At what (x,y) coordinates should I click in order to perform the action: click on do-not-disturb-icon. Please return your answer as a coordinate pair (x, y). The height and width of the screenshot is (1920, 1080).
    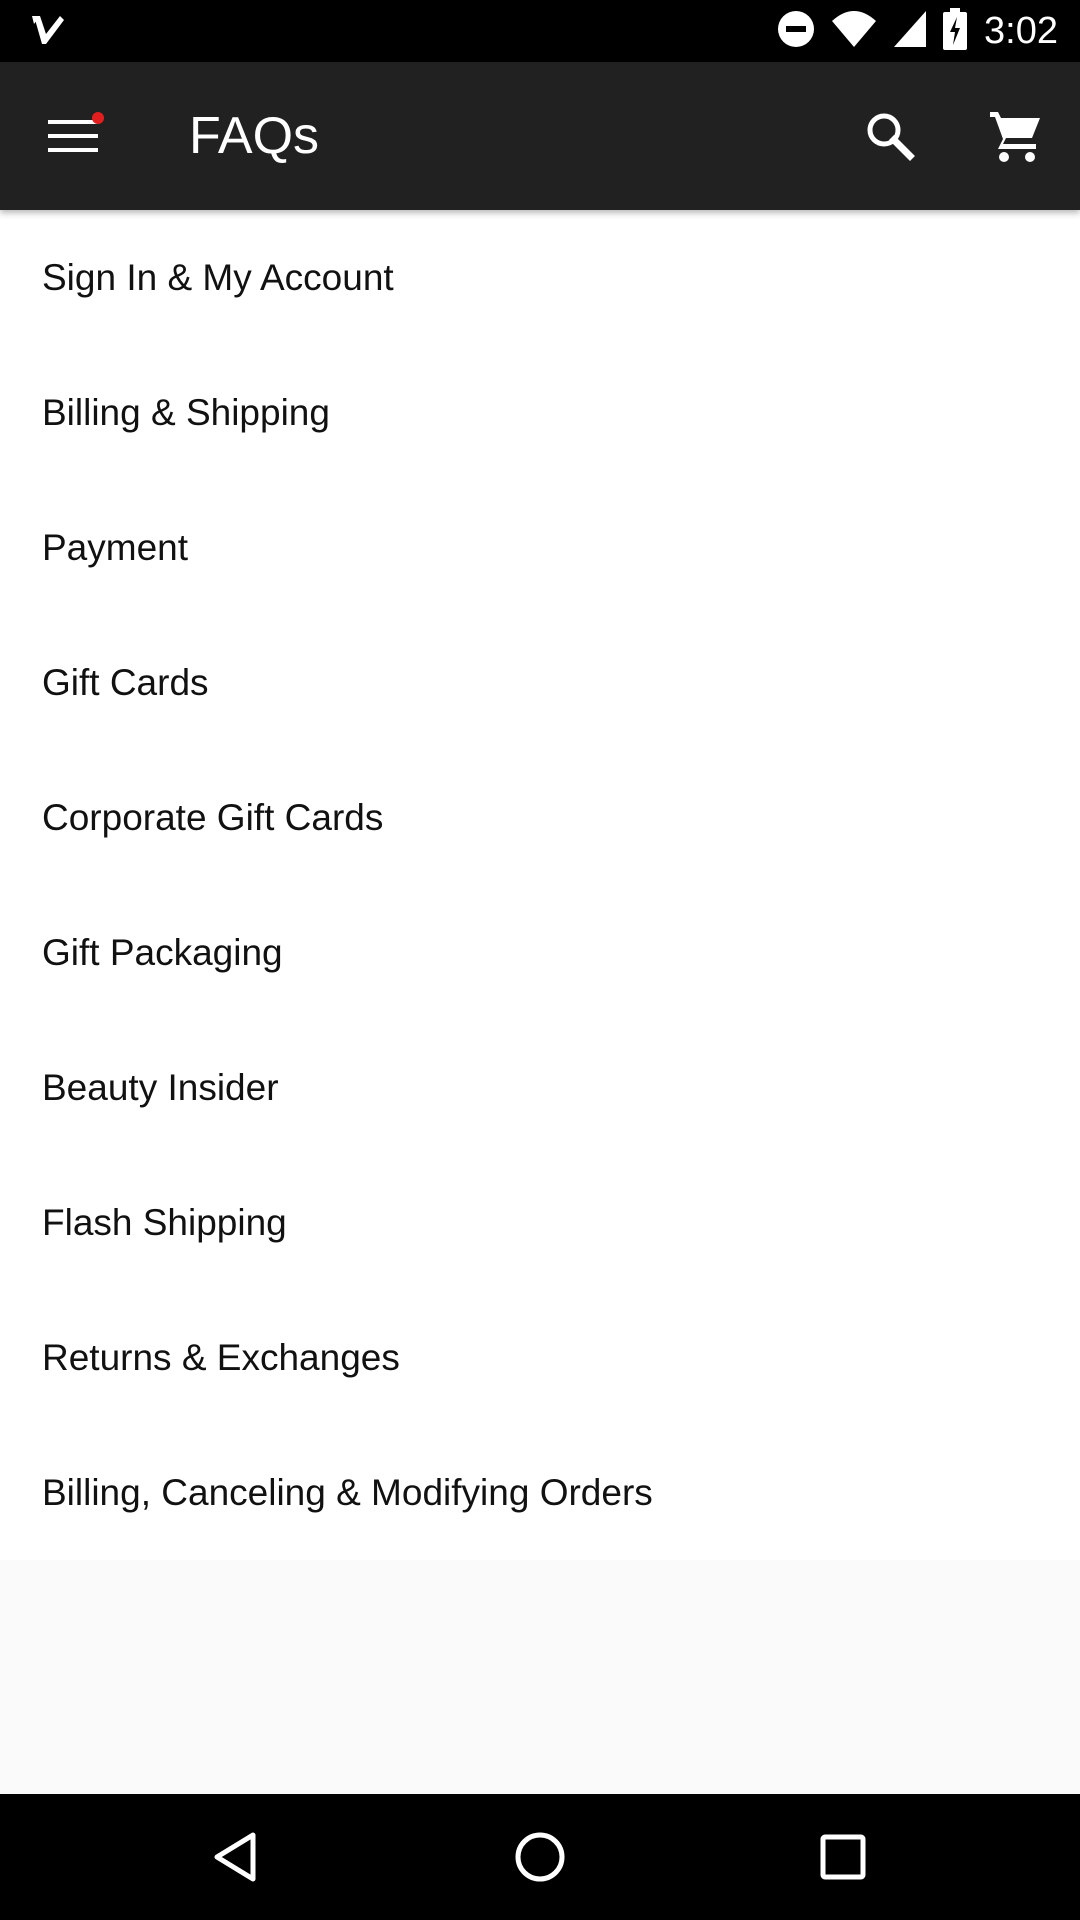
    Looking at the image, I should click on (796, 31).